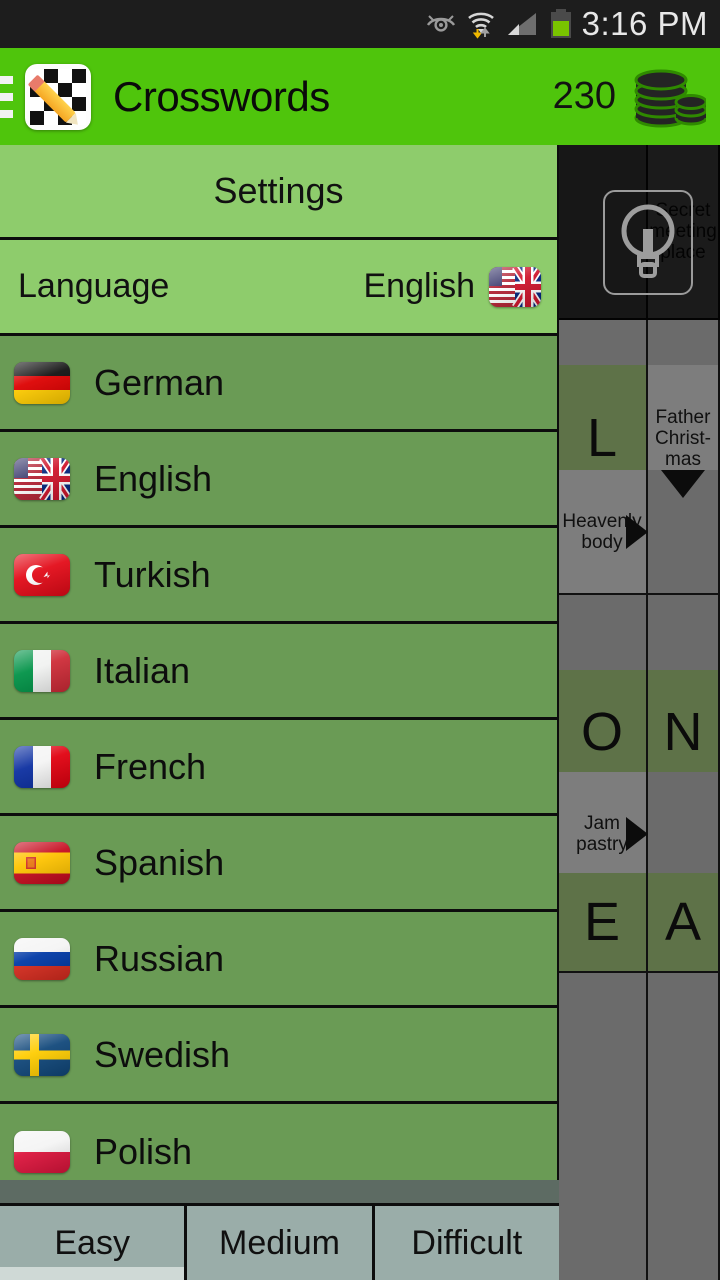 The width and height of the screenshot is (720, 1280). What do you see at coordinates (159, 382) in the screenshot?
I see `language-name: German` at bounding box center [159, 382].